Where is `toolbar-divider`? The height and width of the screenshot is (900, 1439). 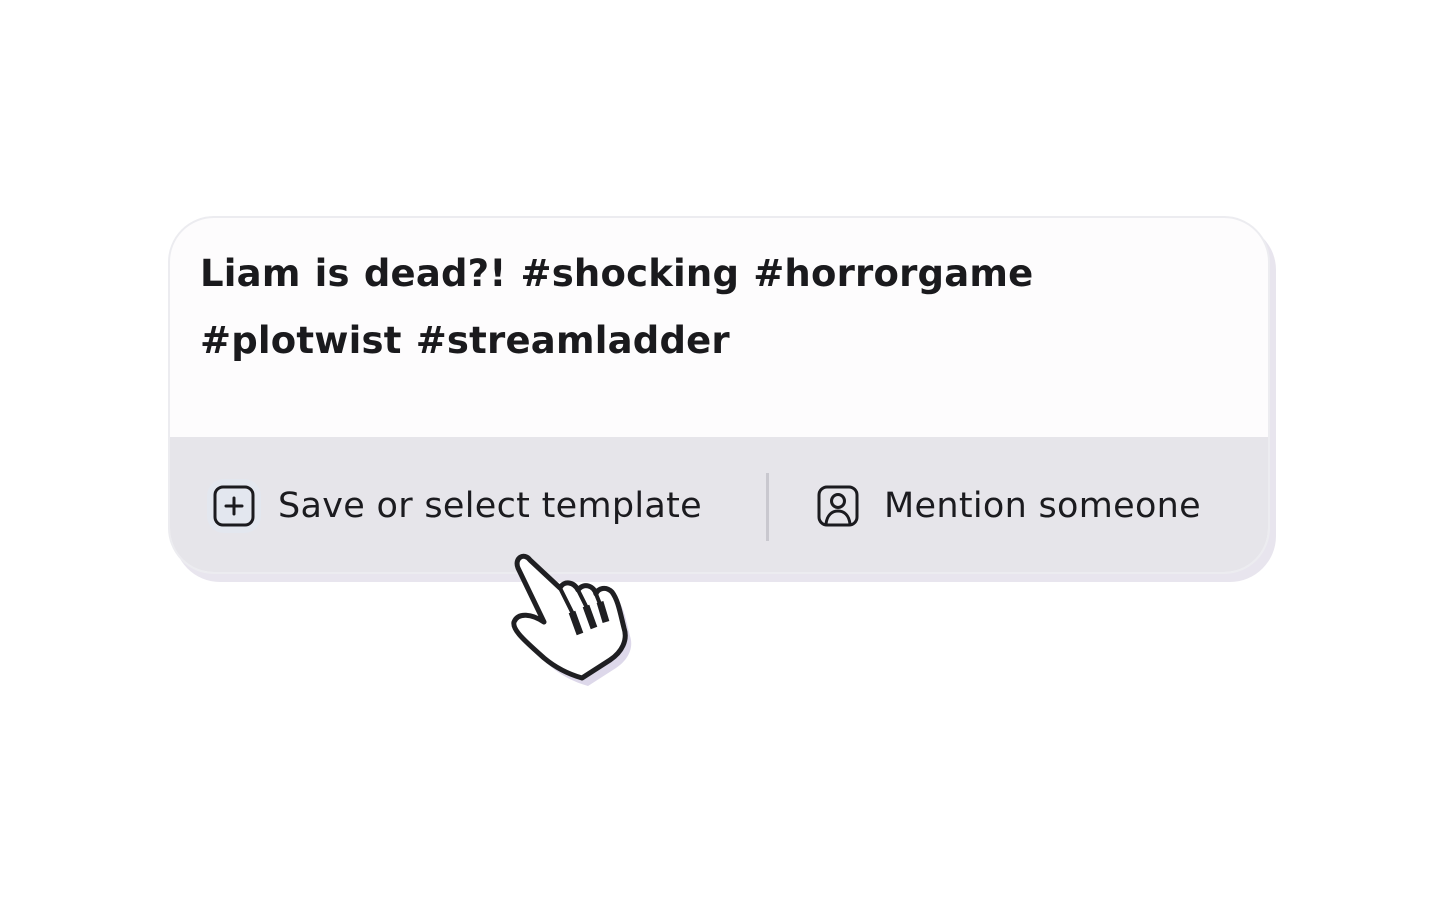 toolbar-divider is located at coordinates (767, 507).